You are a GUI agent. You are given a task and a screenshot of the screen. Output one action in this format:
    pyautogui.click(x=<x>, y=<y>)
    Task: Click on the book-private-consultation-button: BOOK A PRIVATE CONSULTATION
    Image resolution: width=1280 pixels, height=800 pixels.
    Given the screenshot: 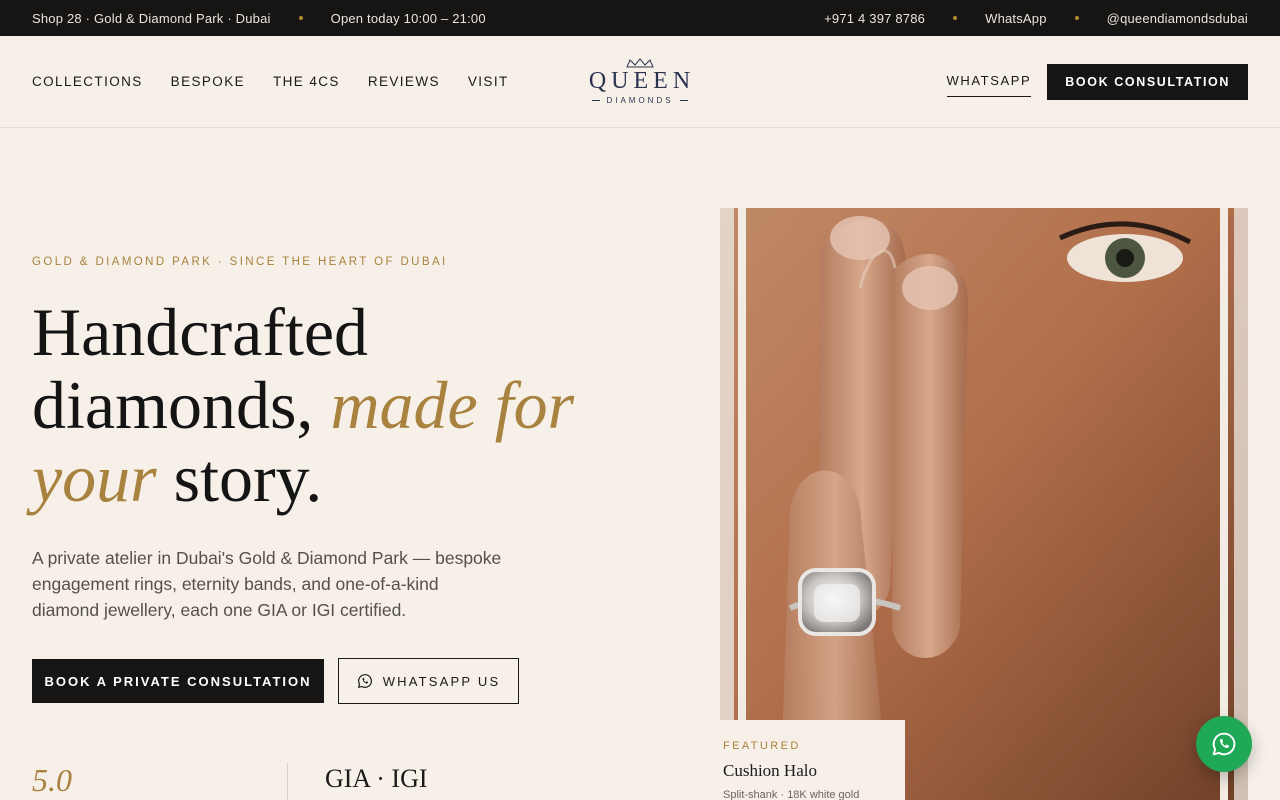 What is the action you would take?
    pyautogui.click(x=178, y=681)
    